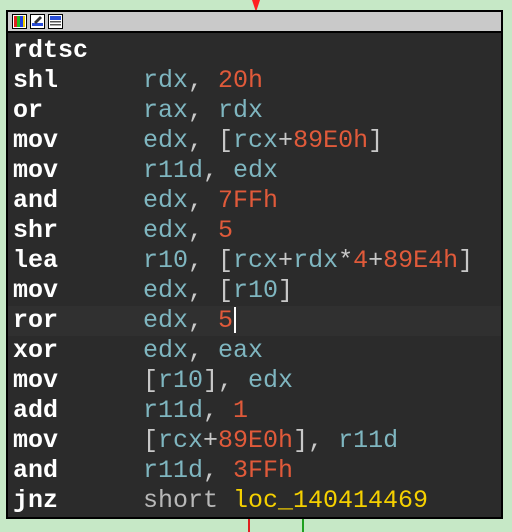 This screenshot has width=512, height=532. What do you see at coordinates (78, 501) in the screenshot?
I see `instruction-mnemonic: jnz` at bounding box center [78, 501].